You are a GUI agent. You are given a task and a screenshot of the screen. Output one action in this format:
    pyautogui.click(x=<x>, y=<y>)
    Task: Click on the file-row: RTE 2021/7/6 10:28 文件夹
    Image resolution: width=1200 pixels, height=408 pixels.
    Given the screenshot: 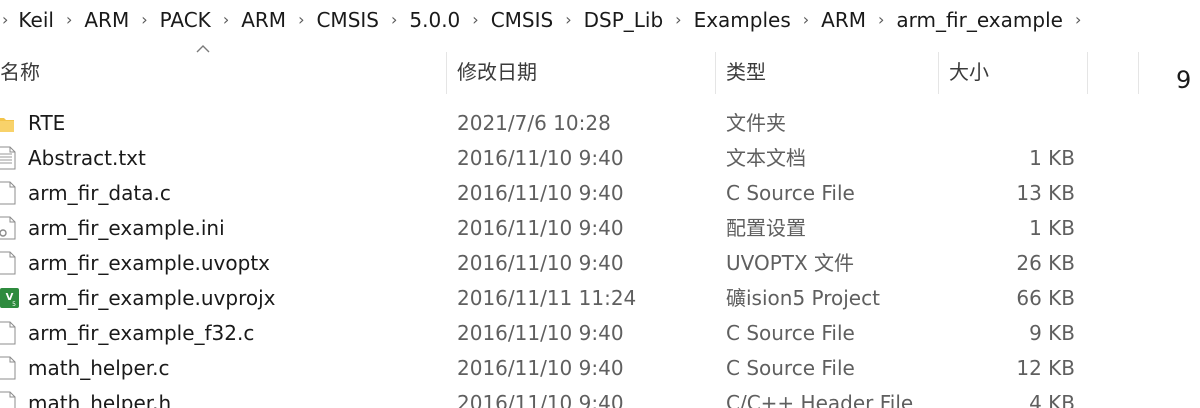 What is the action you would take?
    pyautogui.click(x=555, y=123)
    